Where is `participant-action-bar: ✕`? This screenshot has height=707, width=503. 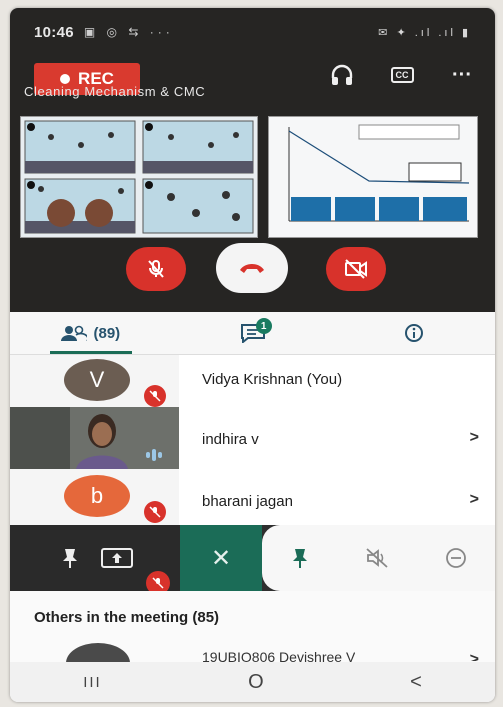 participant-action-bar: ✕ is located at coordinates (252, 560).